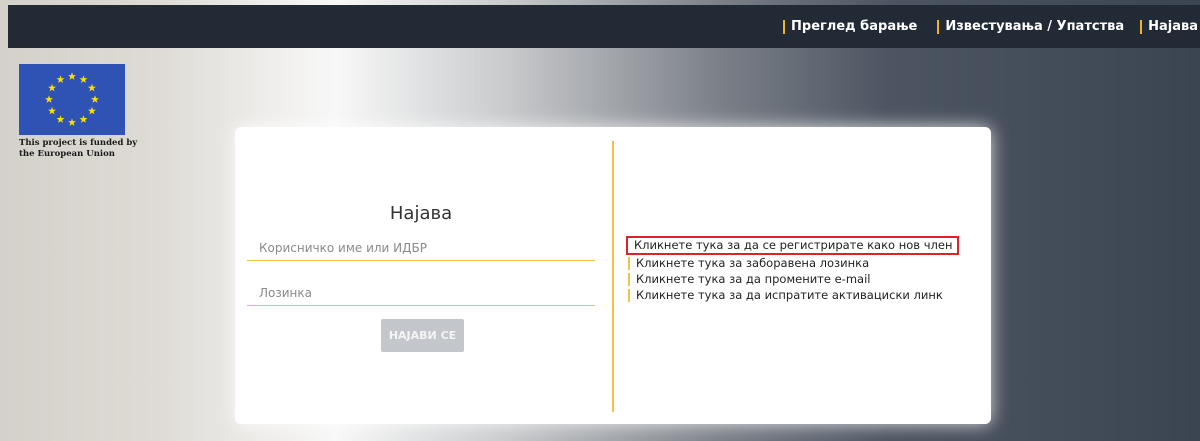  What do you see at coordinates (78, 143) in the screenshot?
I see `eu-caption-line-1: This project is funded by` at bounding box center [78, 143].